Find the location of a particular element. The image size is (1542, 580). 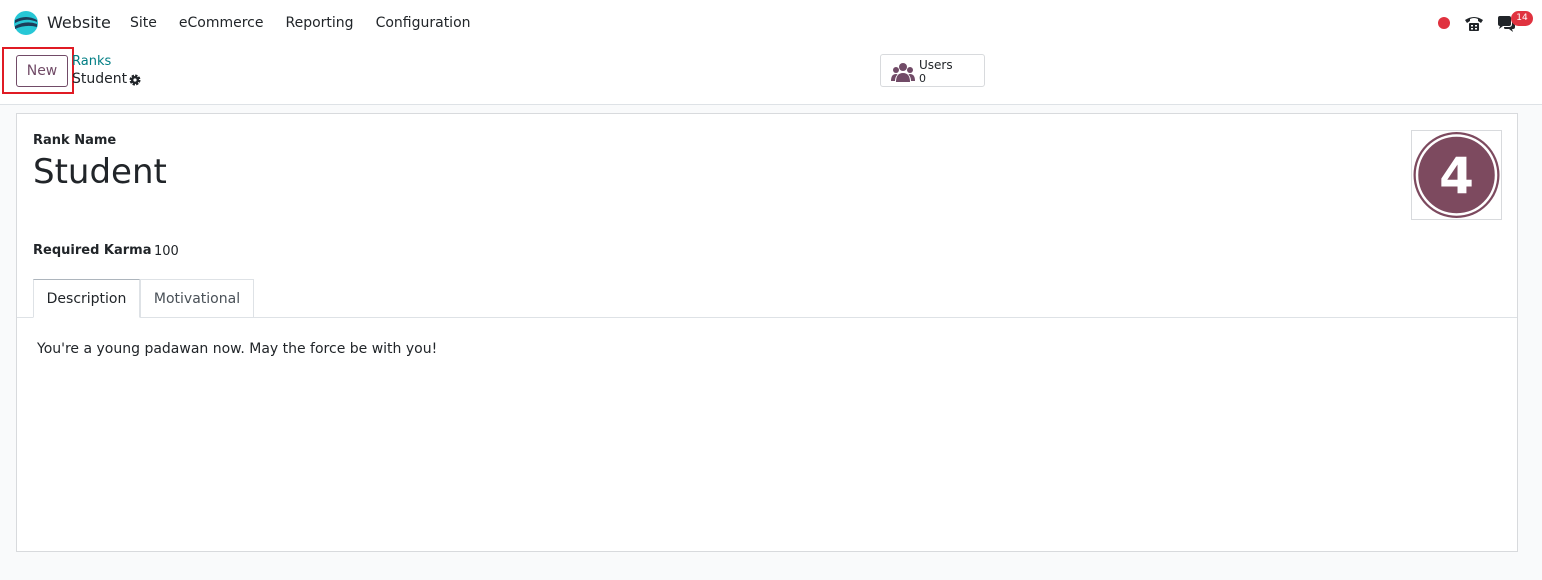

users-smart-button-value: 0 is located at coordinates (922, 78).